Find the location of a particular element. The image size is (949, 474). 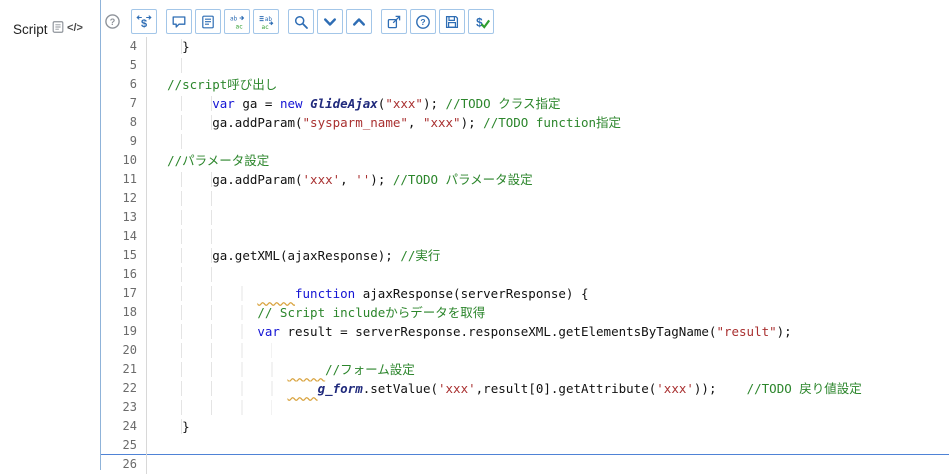

help-button: ? is located at coordinates (423, 21).